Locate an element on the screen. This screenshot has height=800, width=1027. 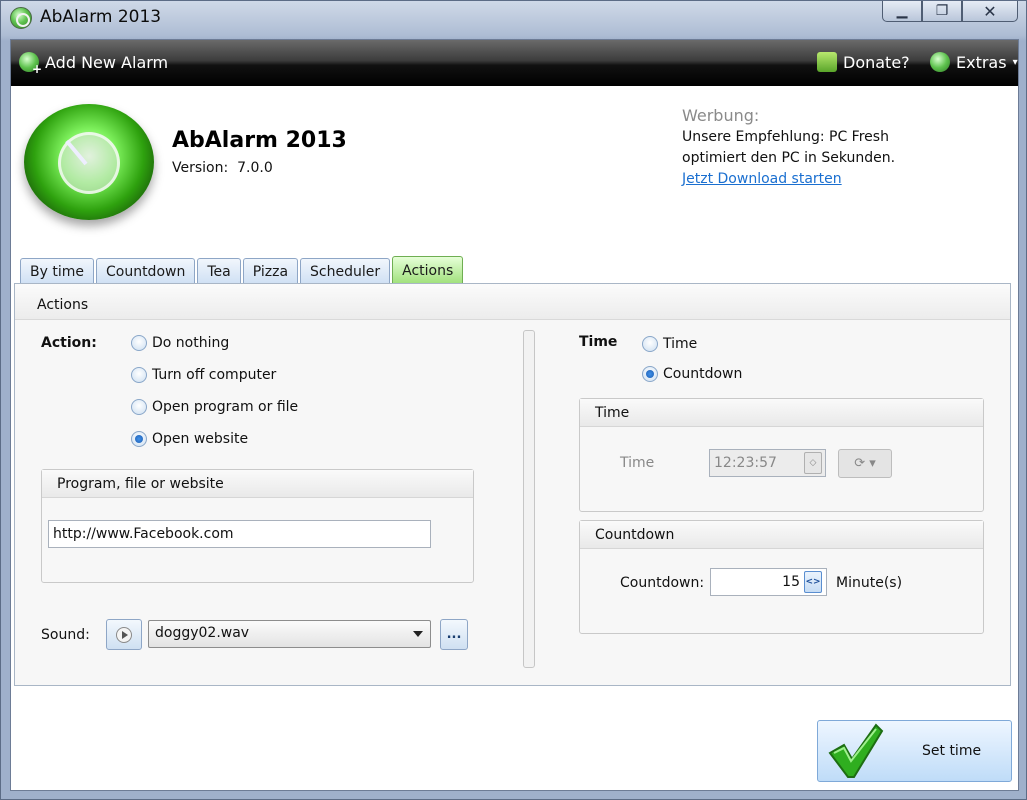
app-version: Version: 7.0.0 is located at coordinates (222, 168).